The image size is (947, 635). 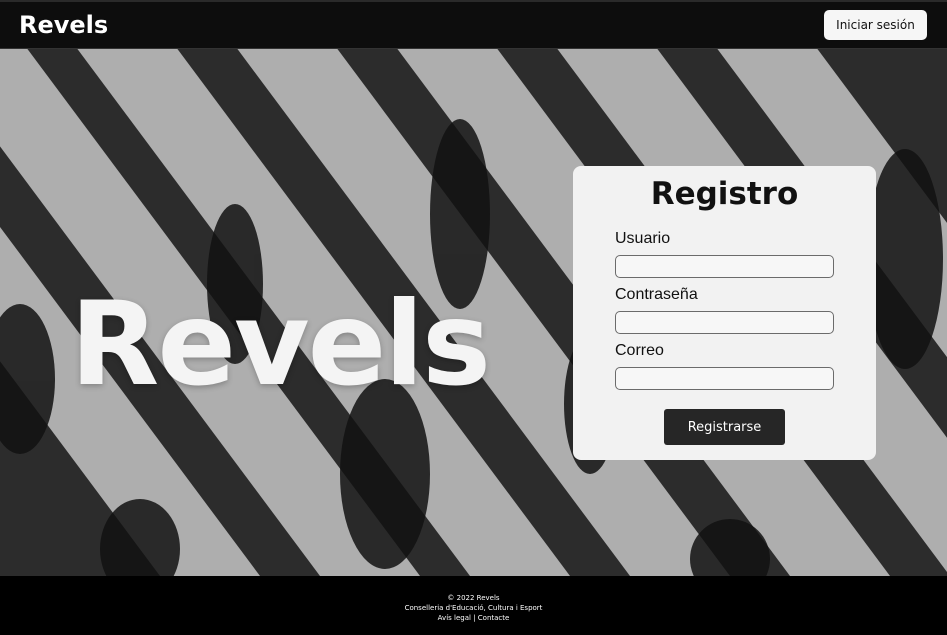 What do you see at coordinates (724, 378) in the screenshot?
I see `email-input` at bounding box center [724, 378].